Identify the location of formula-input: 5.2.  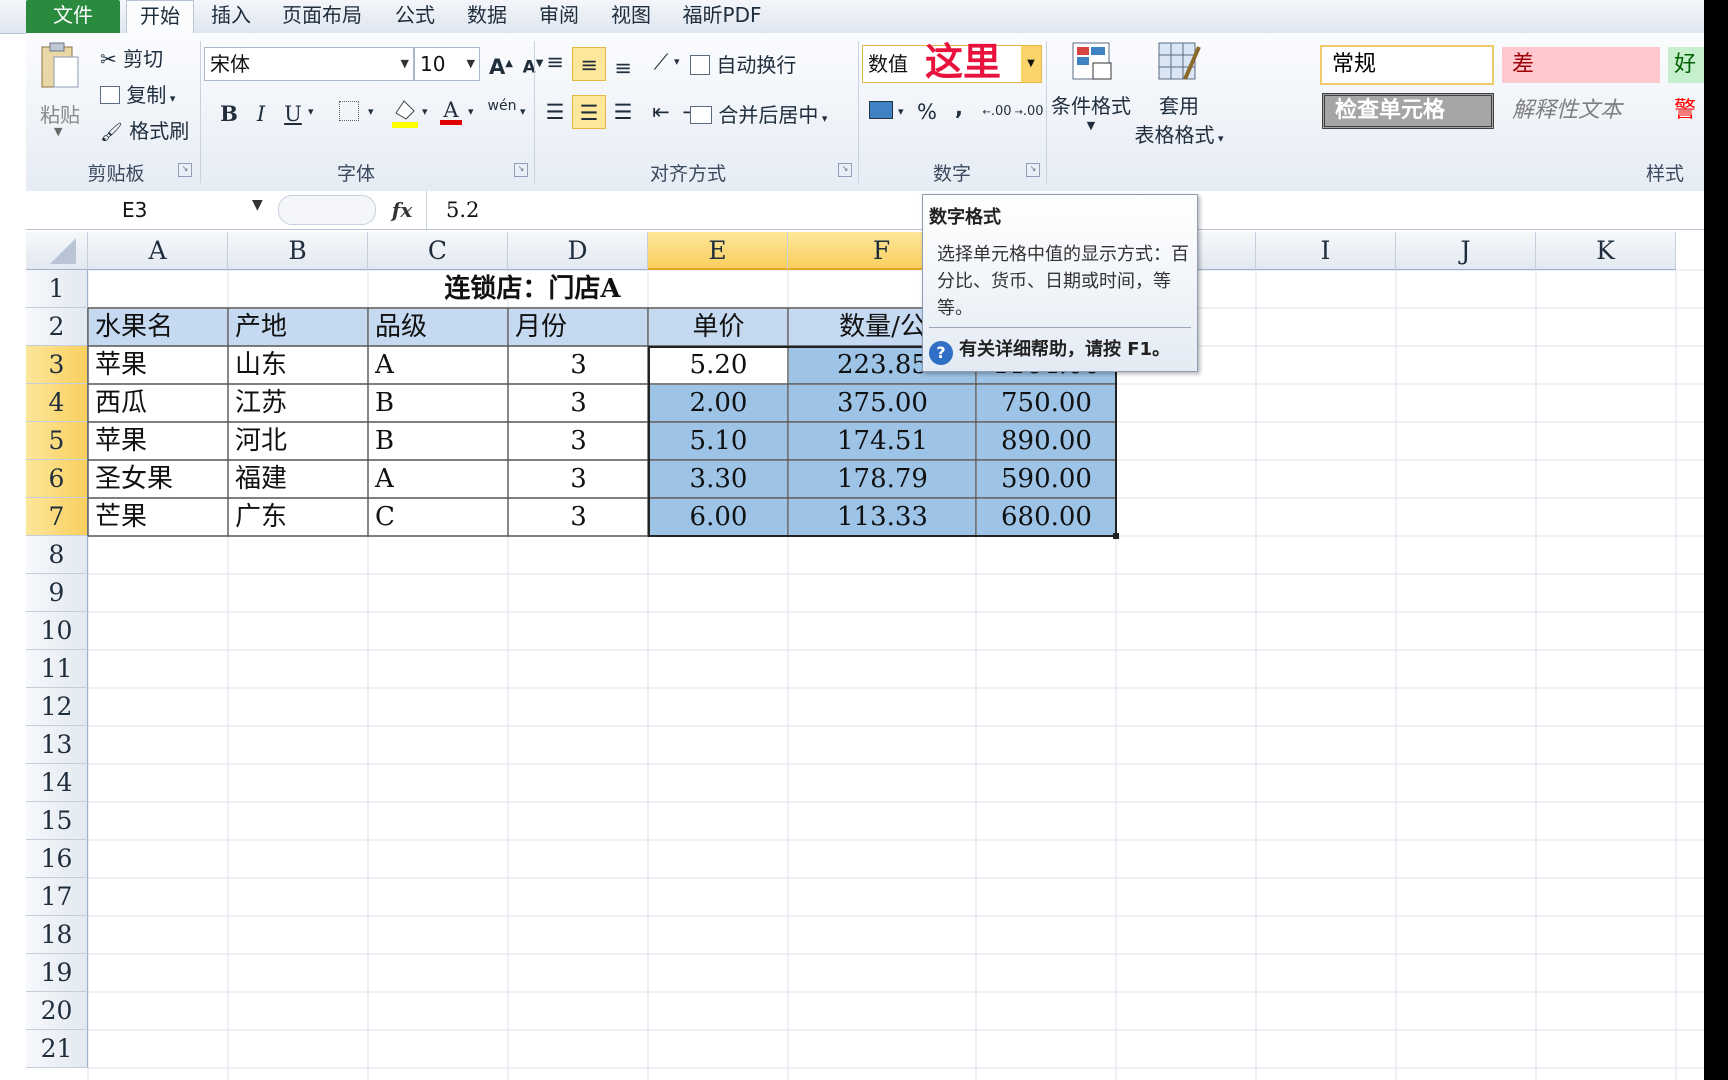
(462, 210).